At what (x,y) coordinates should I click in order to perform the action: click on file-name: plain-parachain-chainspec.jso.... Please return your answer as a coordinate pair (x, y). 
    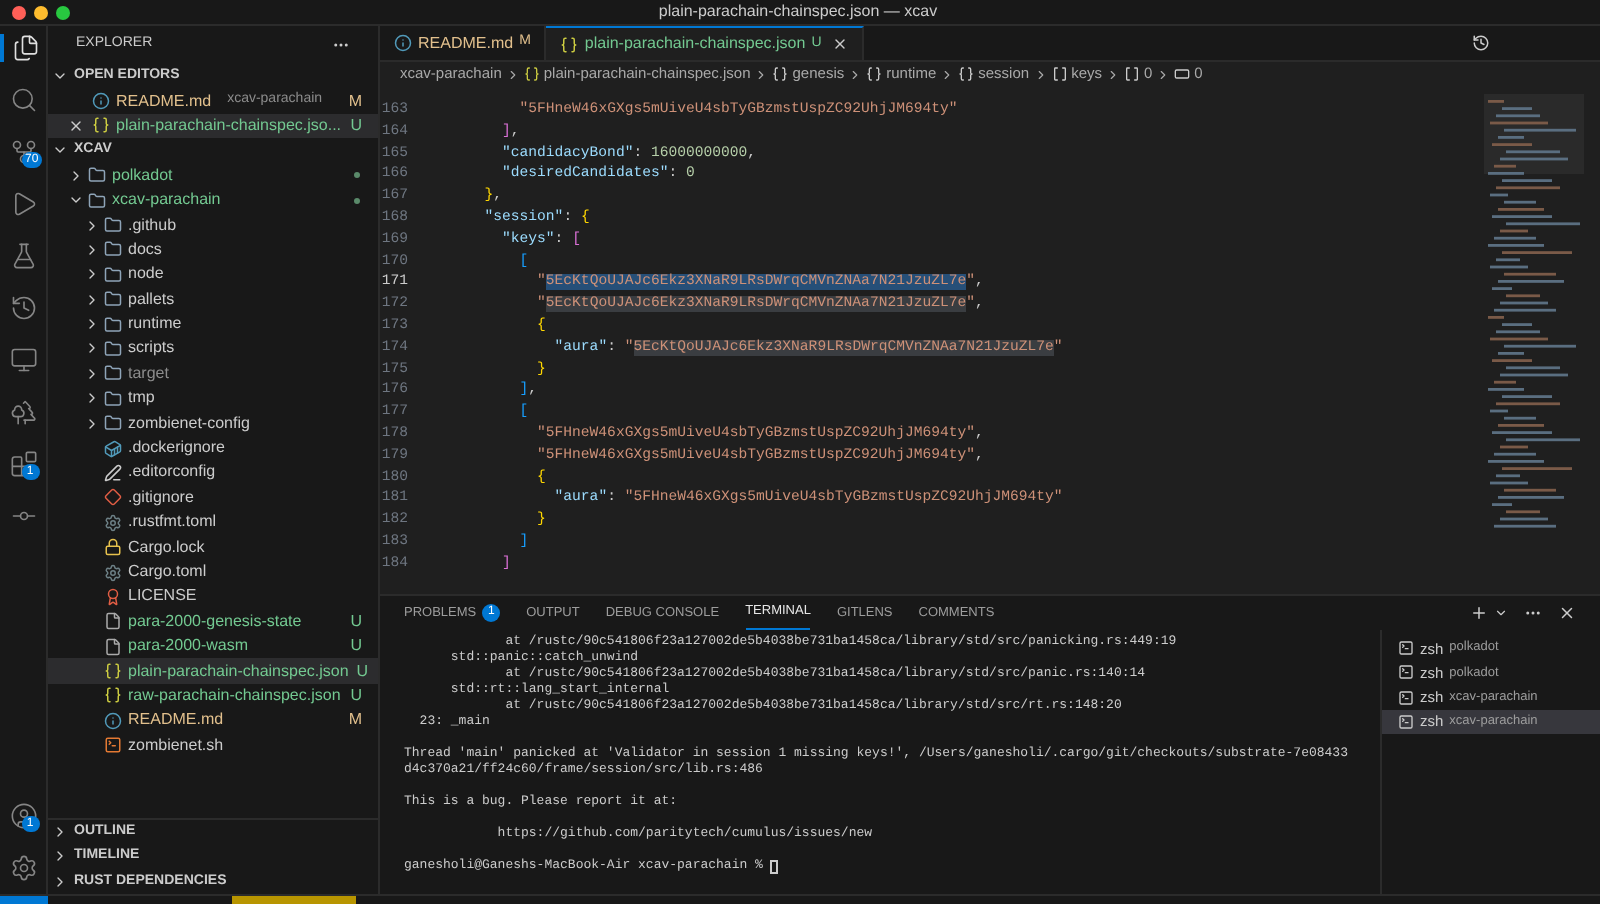
    Looking at the image, I should click on (229, 125).